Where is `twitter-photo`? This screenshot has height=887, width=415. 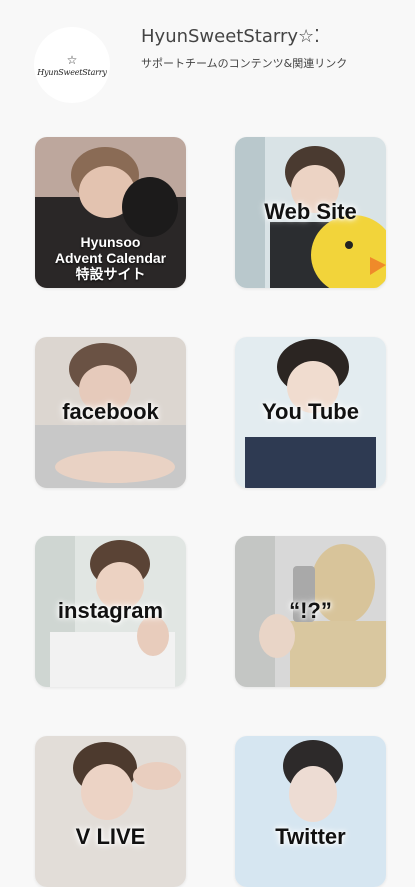 twitter-photo is located at coordinates (310, 811).